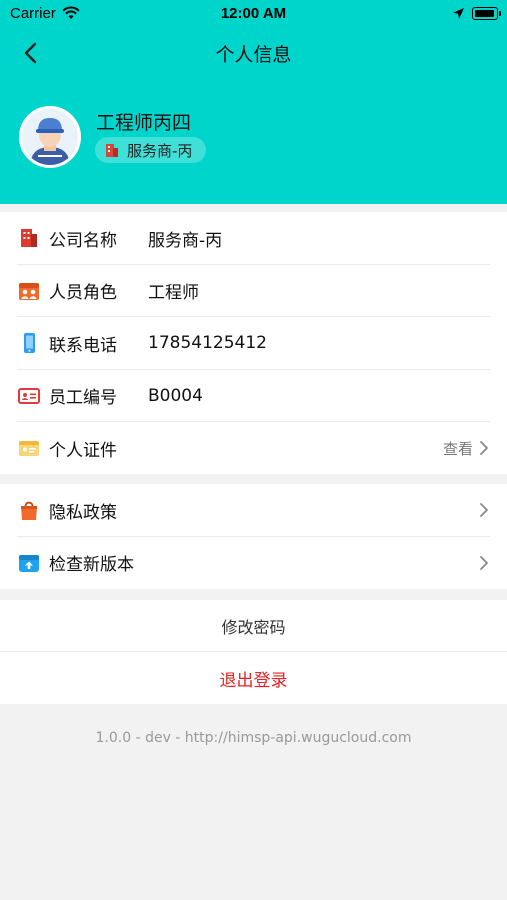 This screenshot has width=507, height=900. What do you see at coordinates (173, 293) in the screenshot?
I see `row-value: 工程师` at bounding box center [173, 293].